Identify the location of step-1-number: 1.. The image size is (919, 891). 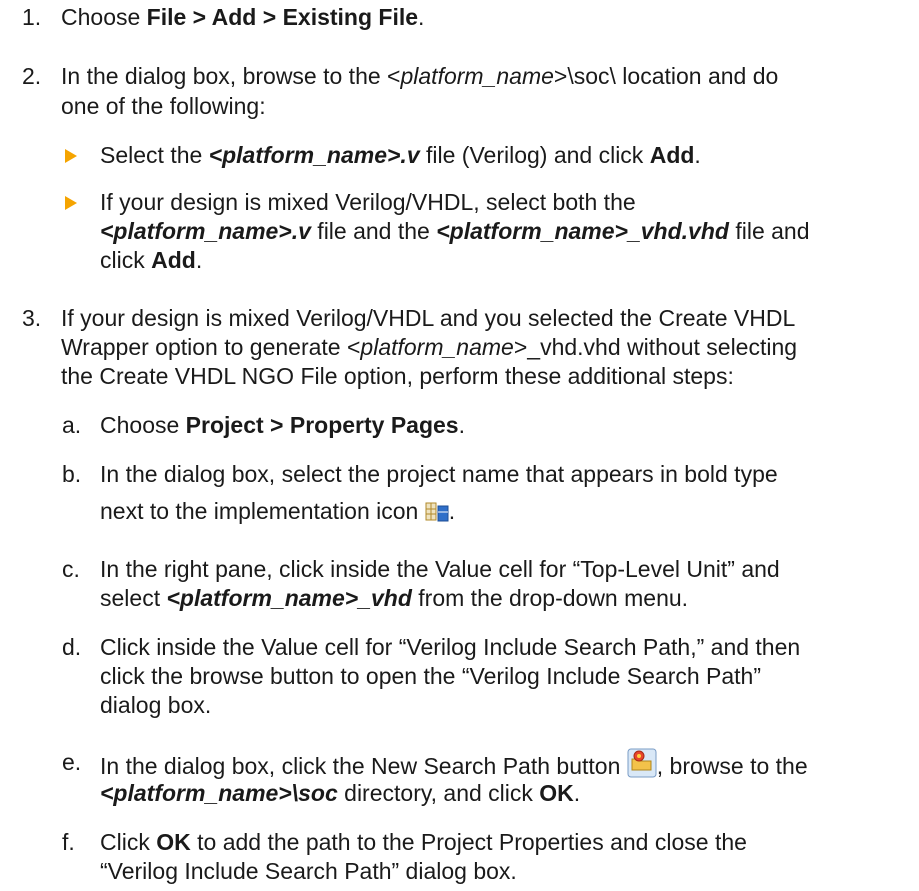
(32, 17).